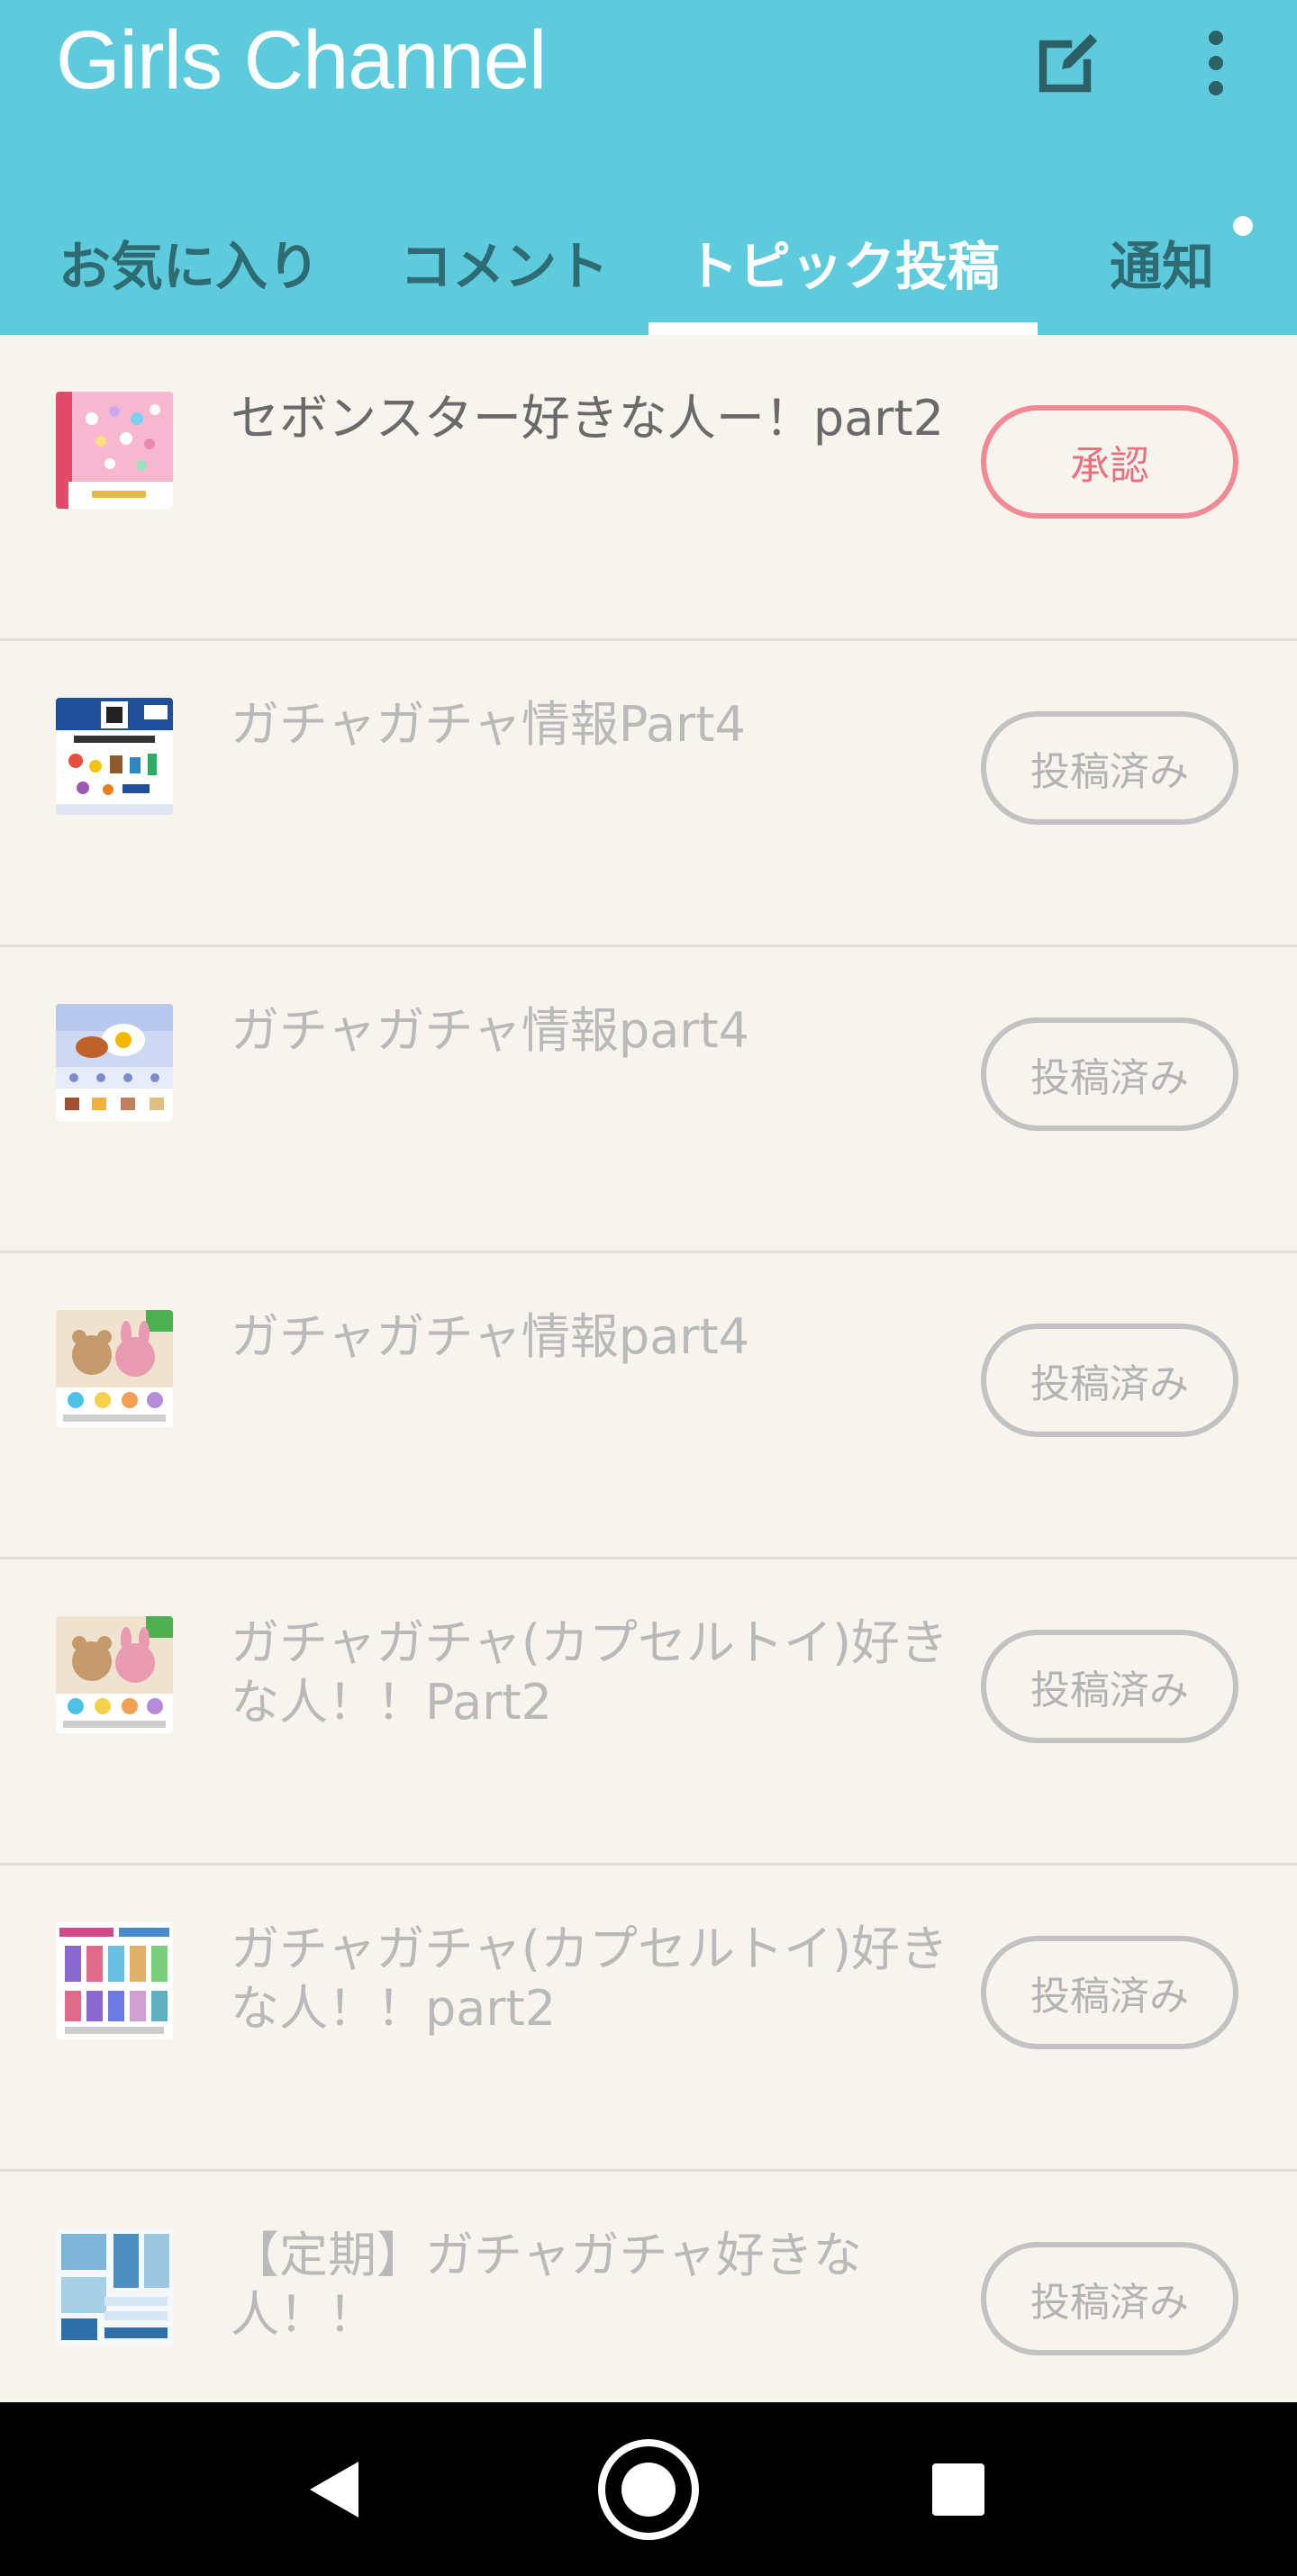 The image size is (1297, 2576). Describe the element at coordinates (114, 2287) in the screenshot. I see `goods-catalog-thumbnail` at that location.